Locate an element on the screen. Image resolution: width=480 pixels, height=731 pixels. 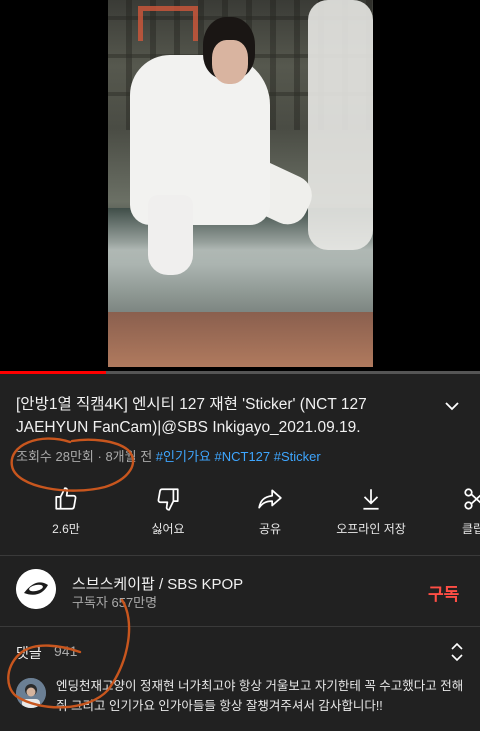
channel-name: 스브스케이팝 / SBS KPOP is located at coordinates (157, 583).